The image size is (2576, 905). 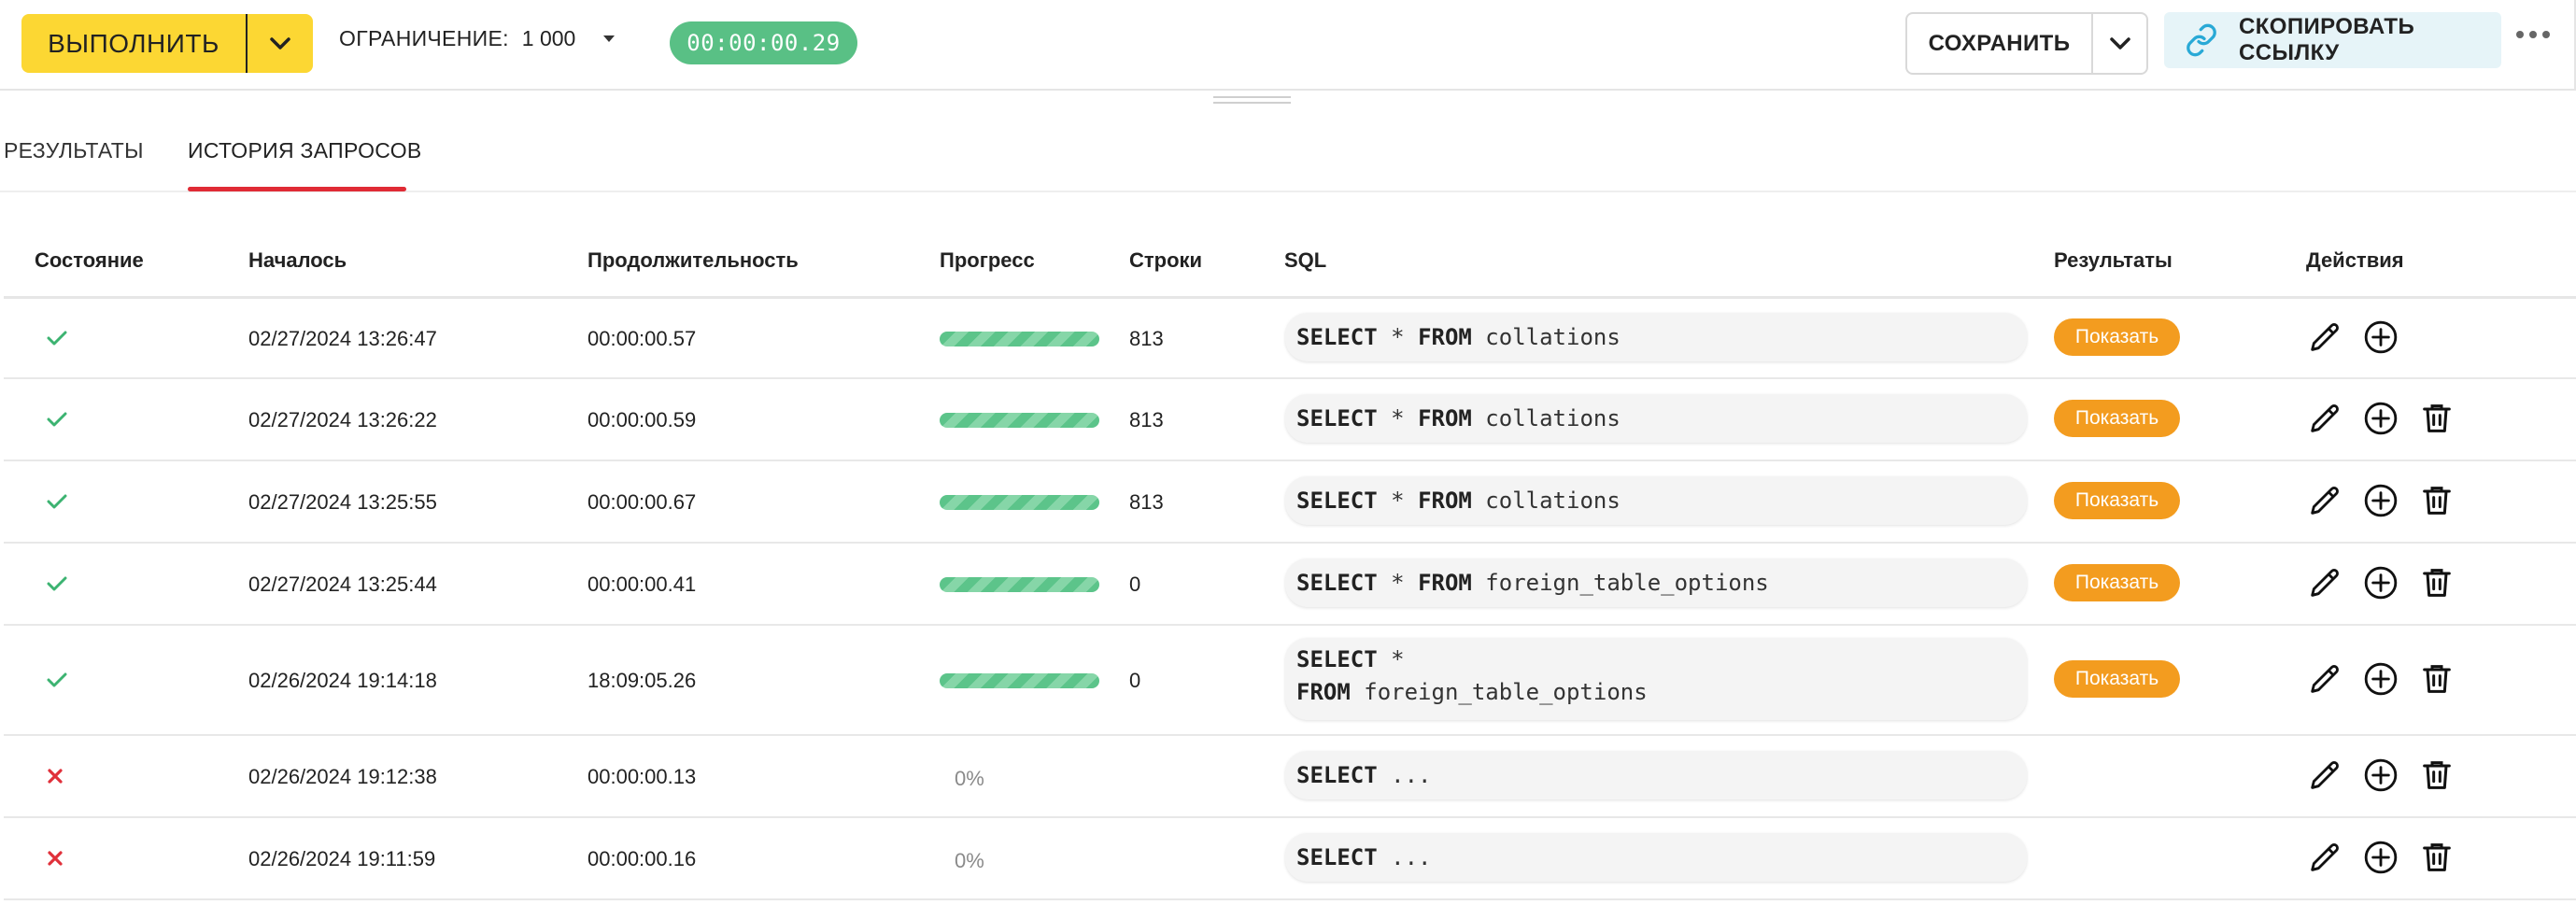 I want to click on caret-down-icon, so click(x=609, y=38).